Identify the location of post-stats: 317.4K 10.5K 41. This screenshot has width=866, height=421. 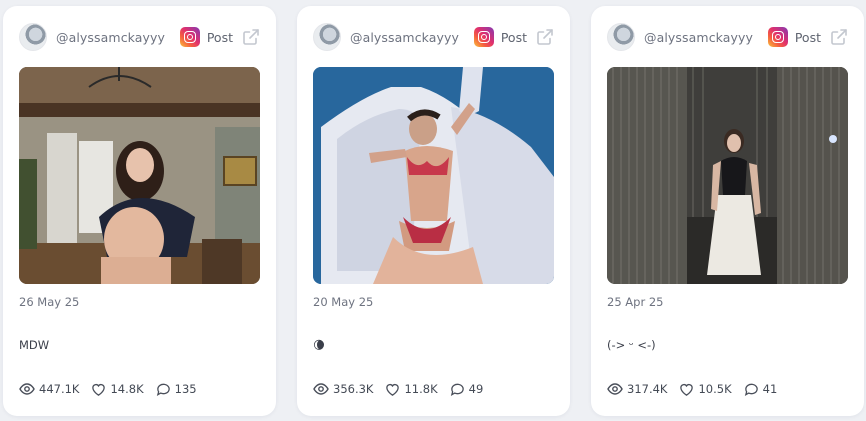
(698, 389).